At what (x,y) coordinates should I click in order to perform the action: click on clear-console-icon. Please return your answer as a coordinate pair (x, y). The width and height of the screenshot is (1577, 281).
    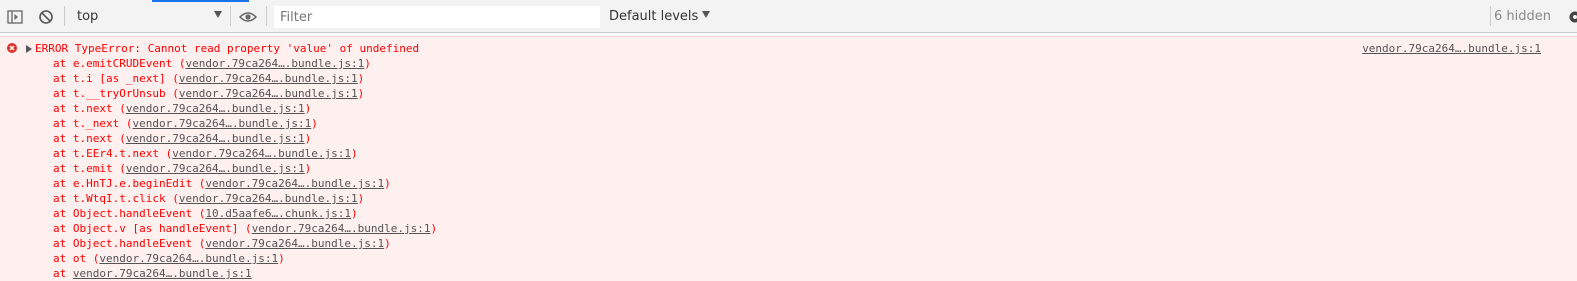
    Looking at the image, I should click on (46, 17).